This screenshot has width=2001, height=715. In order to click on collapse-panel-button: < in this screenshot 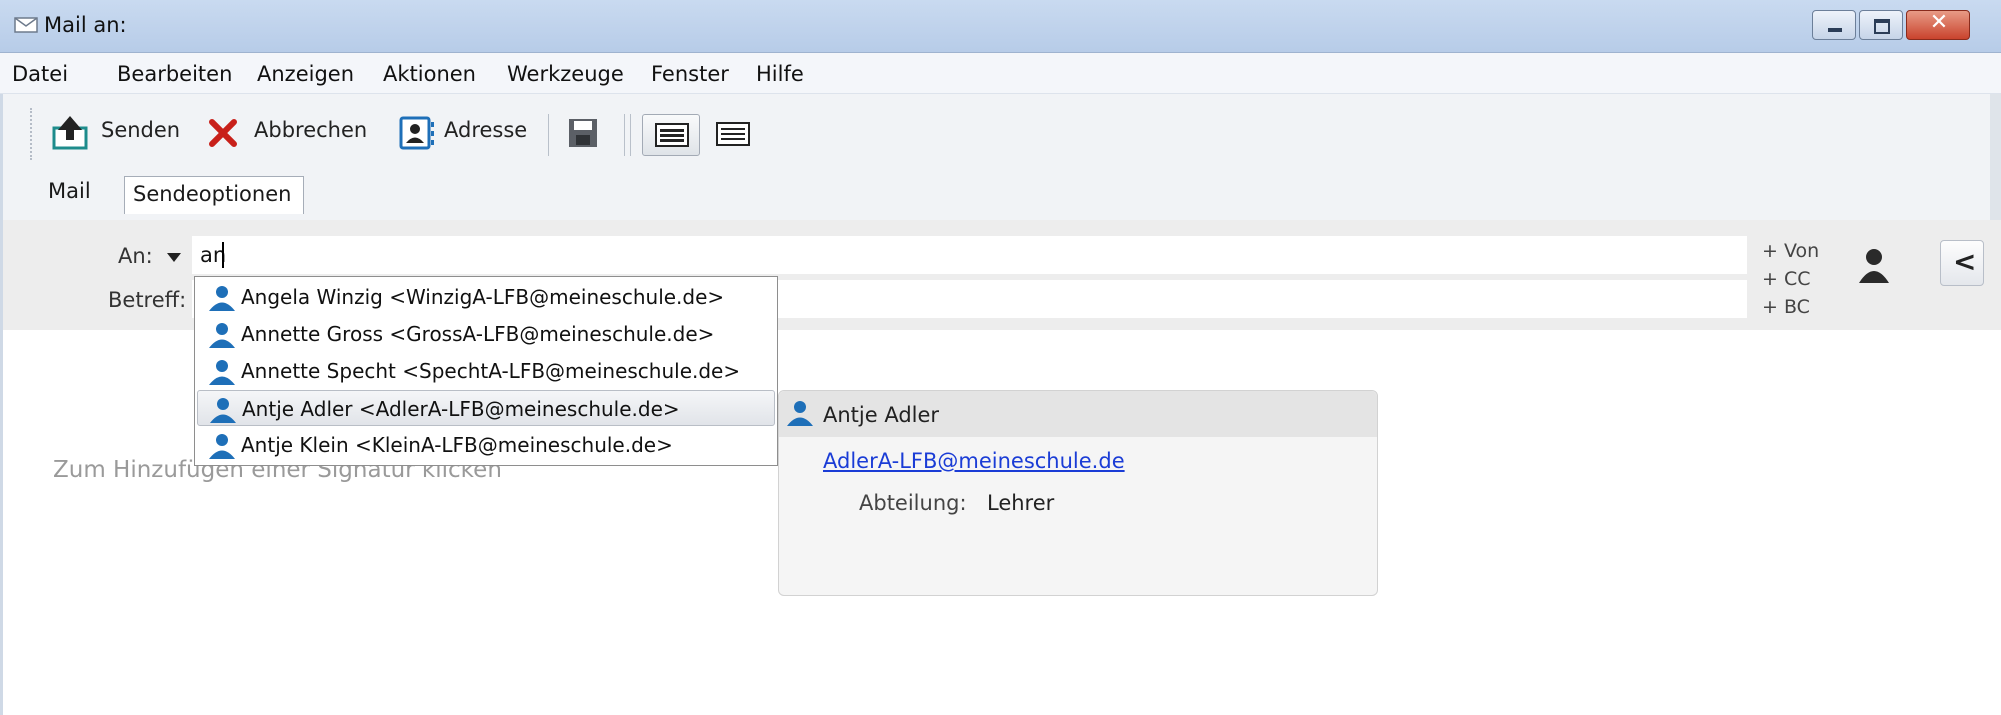, I will do `click(1962, 263)`.